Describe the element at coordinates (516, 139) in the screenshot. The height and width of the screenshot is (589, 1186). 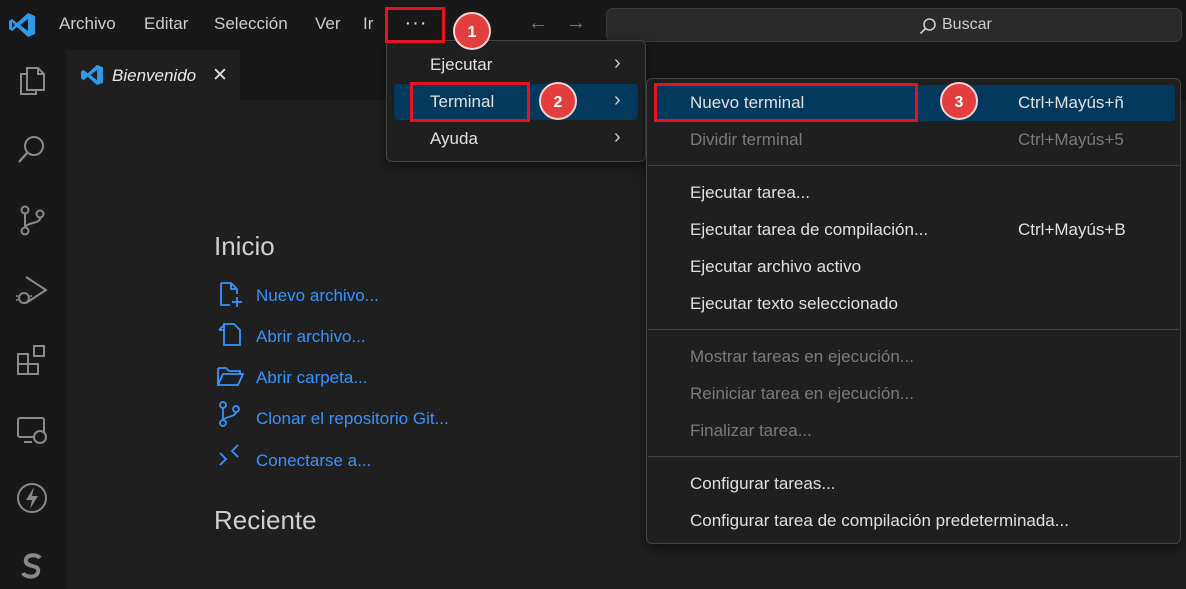
I see `menu-item-ayuda: Ayuda ›` at that location.